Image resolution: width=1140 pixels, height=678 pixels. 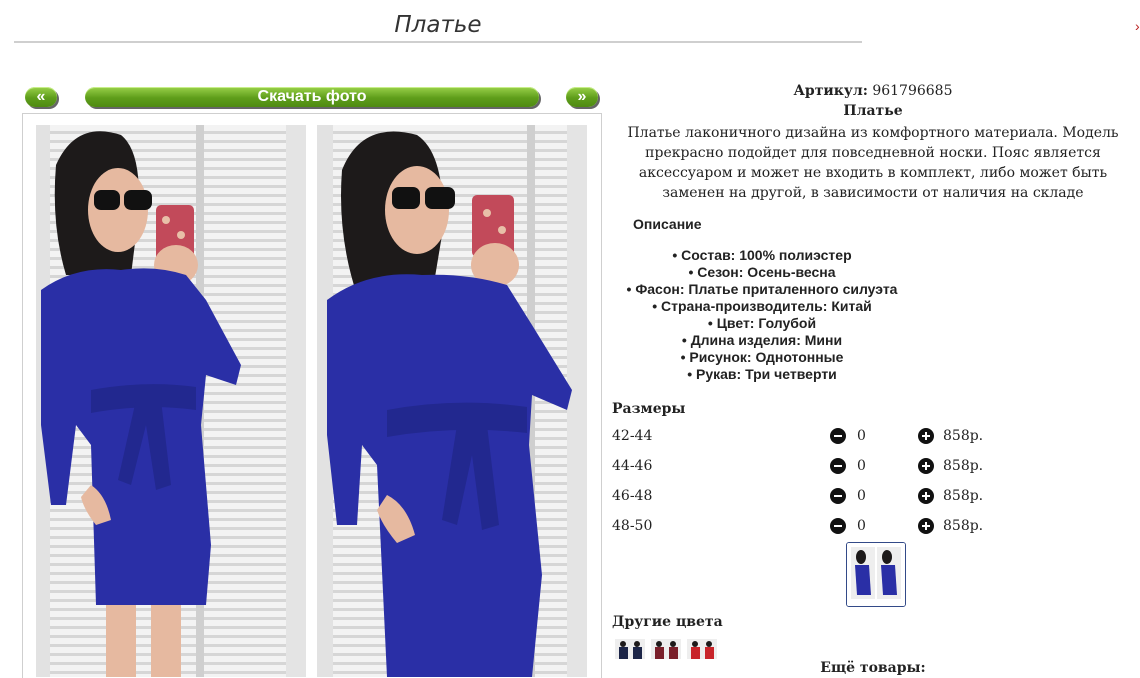 What do you see at coordinates (438, 25) in the screenshot?
I see `page-title: Платье` at bounding box center [438, 25].